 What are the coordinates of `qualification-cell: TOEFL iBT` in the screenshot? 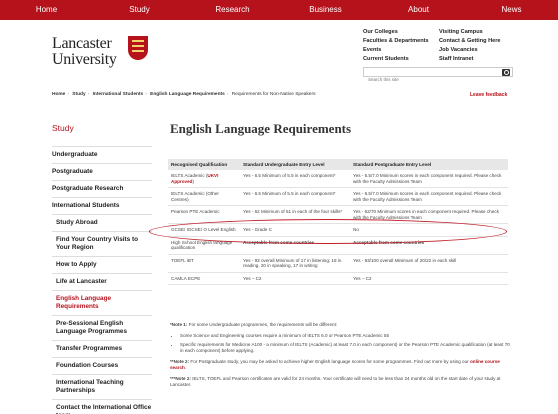 It's located at (204, 263).